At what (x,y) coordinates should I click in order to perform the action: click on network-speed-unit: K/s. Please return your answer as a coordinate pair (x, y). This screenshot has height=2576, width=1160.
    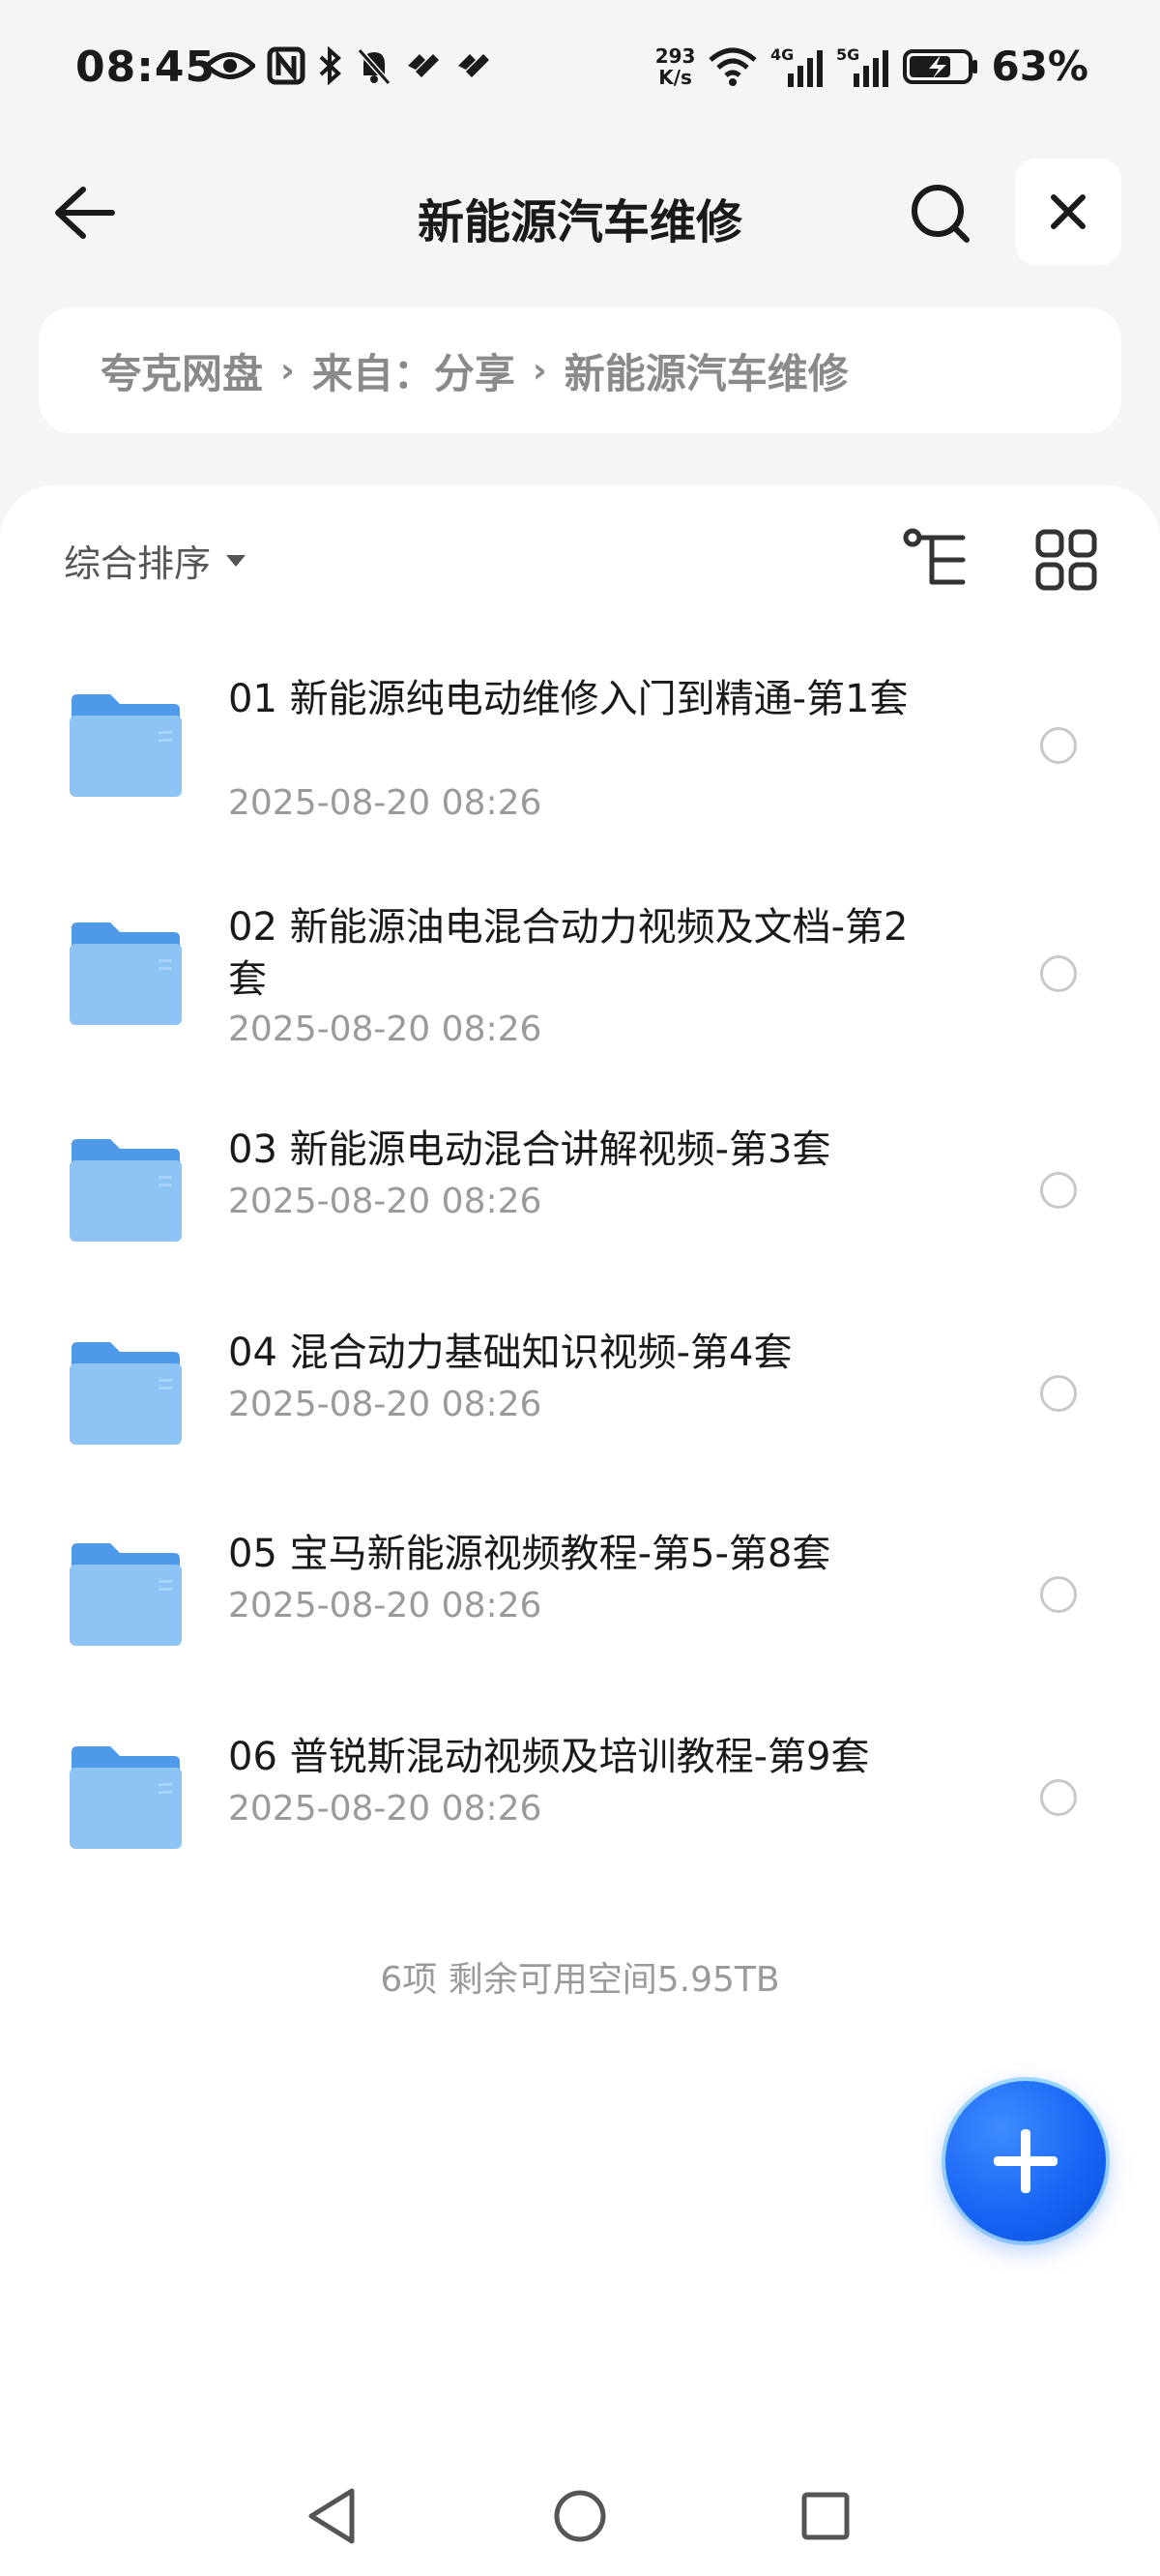
    Looking at the image, I should click on (675, 77).